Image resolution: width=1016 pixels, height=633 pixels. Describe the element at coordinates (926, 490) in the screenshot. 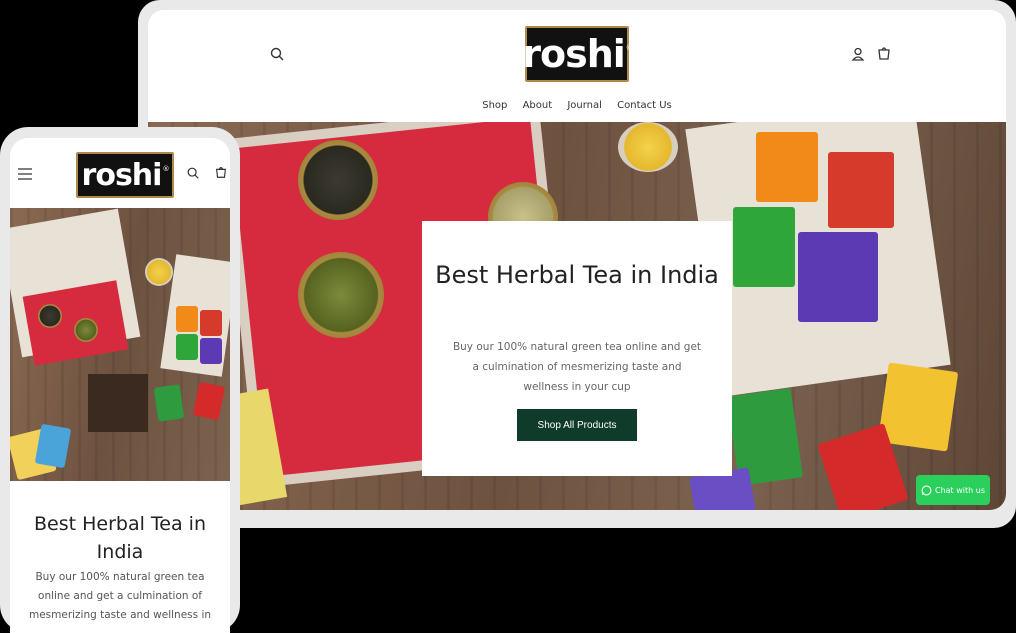

I see `whatsapp-icon` at that location.